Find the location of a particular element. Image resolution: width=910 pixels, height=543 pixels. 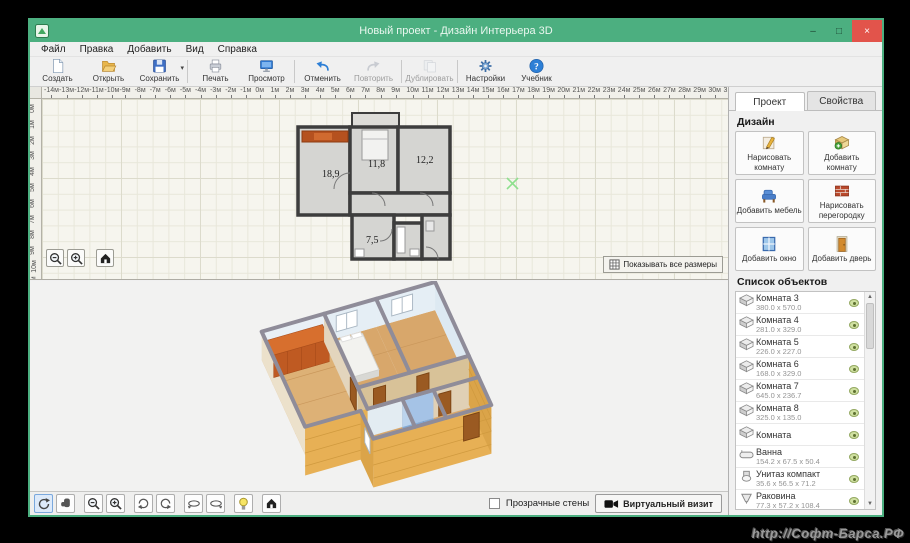

tab-project: Проект is located at coordinates (770, 101).